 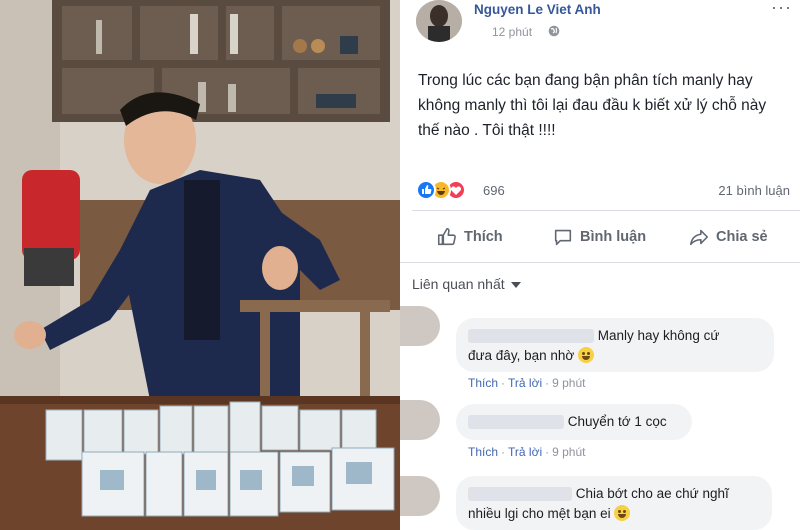 What do you see at coordinates (521, 355) in the screenshot?
I see `comment-text-line: đưa đây, bạn nhờ` at bounding box center [521, 355].